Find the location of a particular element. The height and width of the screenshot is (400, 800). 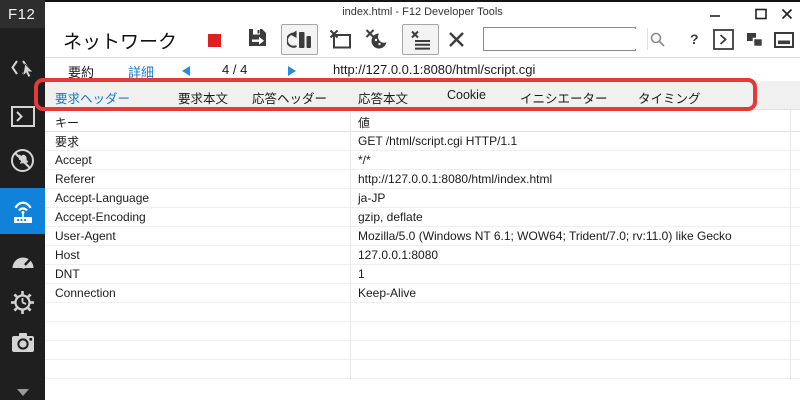

title-bar: index.html - F12 Developer Tools is located at coordinates (422, 11).